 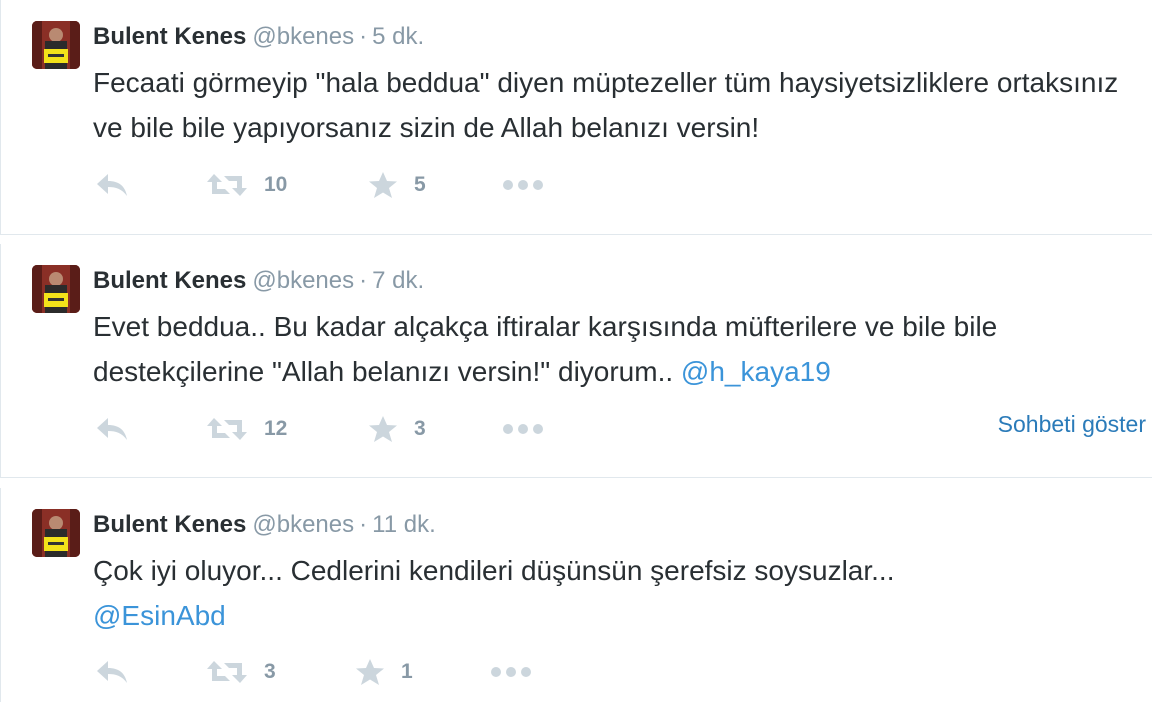 I want to click on show-conversation-link: Sohbeti göster, so click(x=1072, y=424).